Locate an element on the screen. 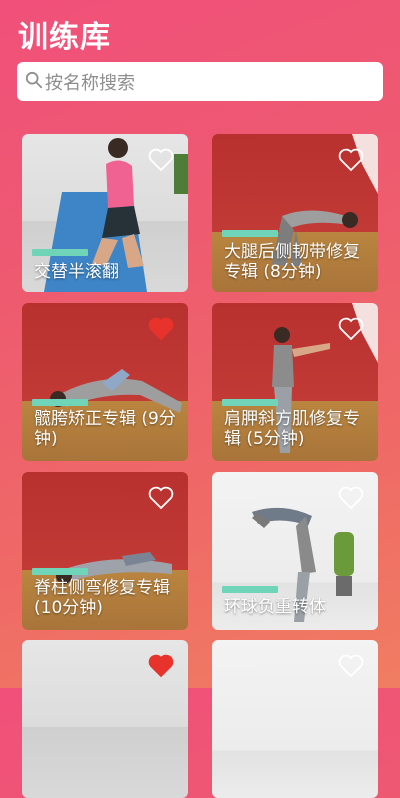  workout-title: 交替半滚翻 is located at coordinates (76, 272).